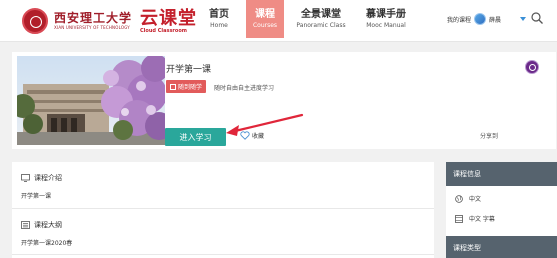 This screenshot has width=557, height=258. I want to click on university-seal-icon, so click(35, 21).